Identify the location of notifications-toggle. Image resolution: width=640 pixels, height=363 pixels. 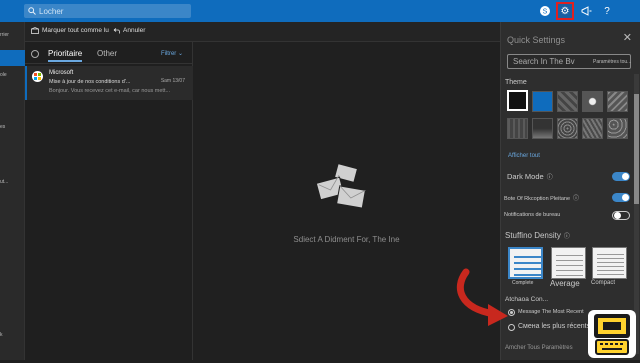
(621, 215).